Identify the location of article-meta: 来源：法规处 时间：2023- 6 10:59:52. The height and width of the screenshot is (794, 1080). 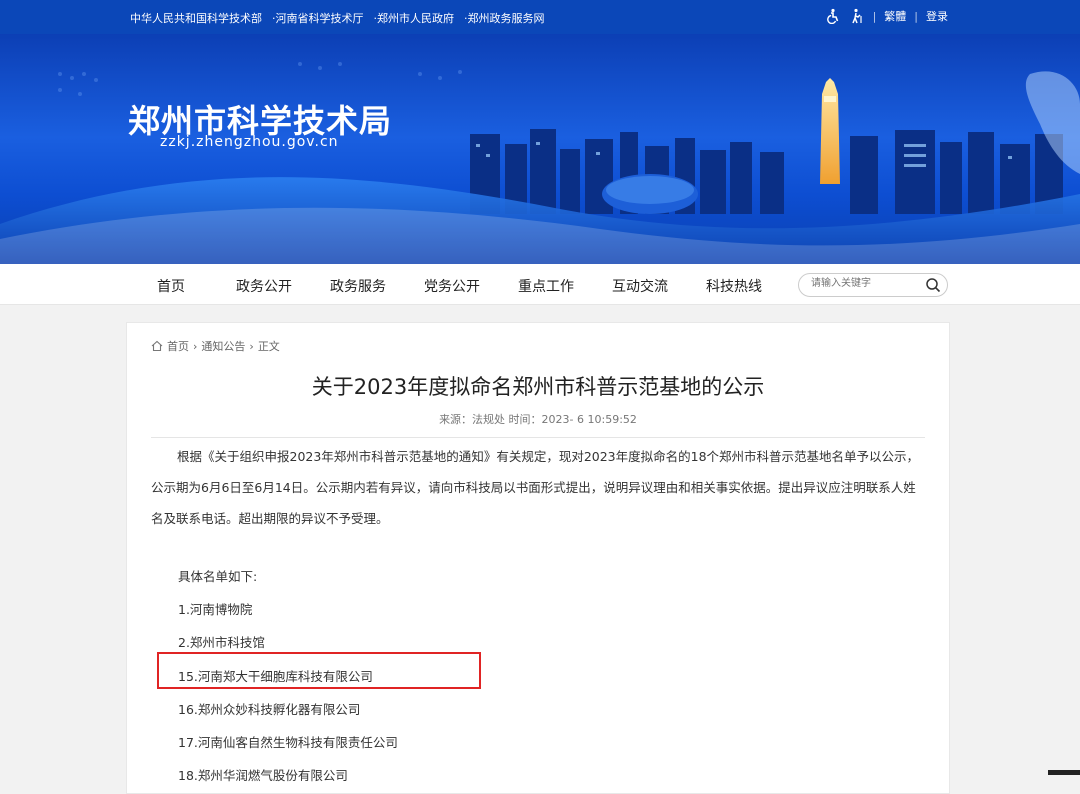
(538, 419).